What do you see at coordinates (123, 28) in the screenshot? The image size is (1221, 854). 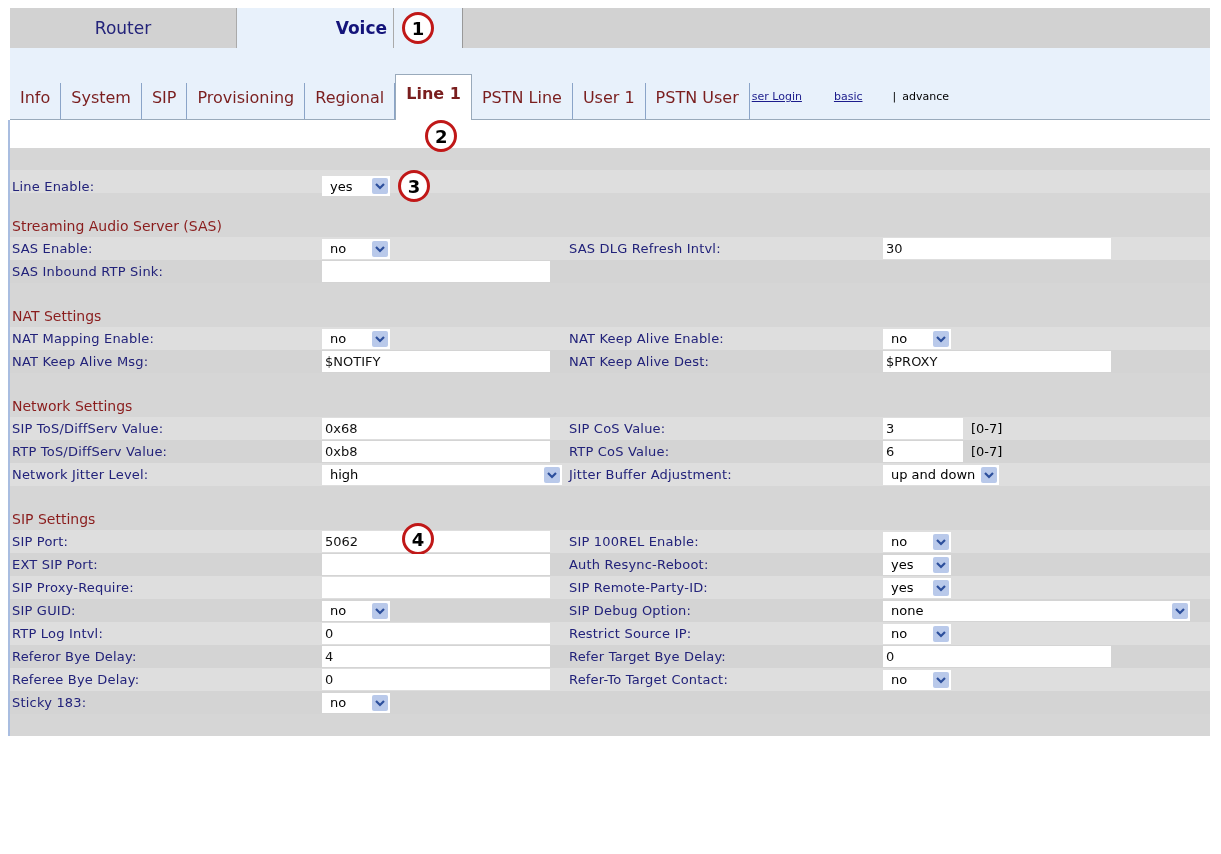 I see `main-tab: Router` at bounding box center [123, 28].